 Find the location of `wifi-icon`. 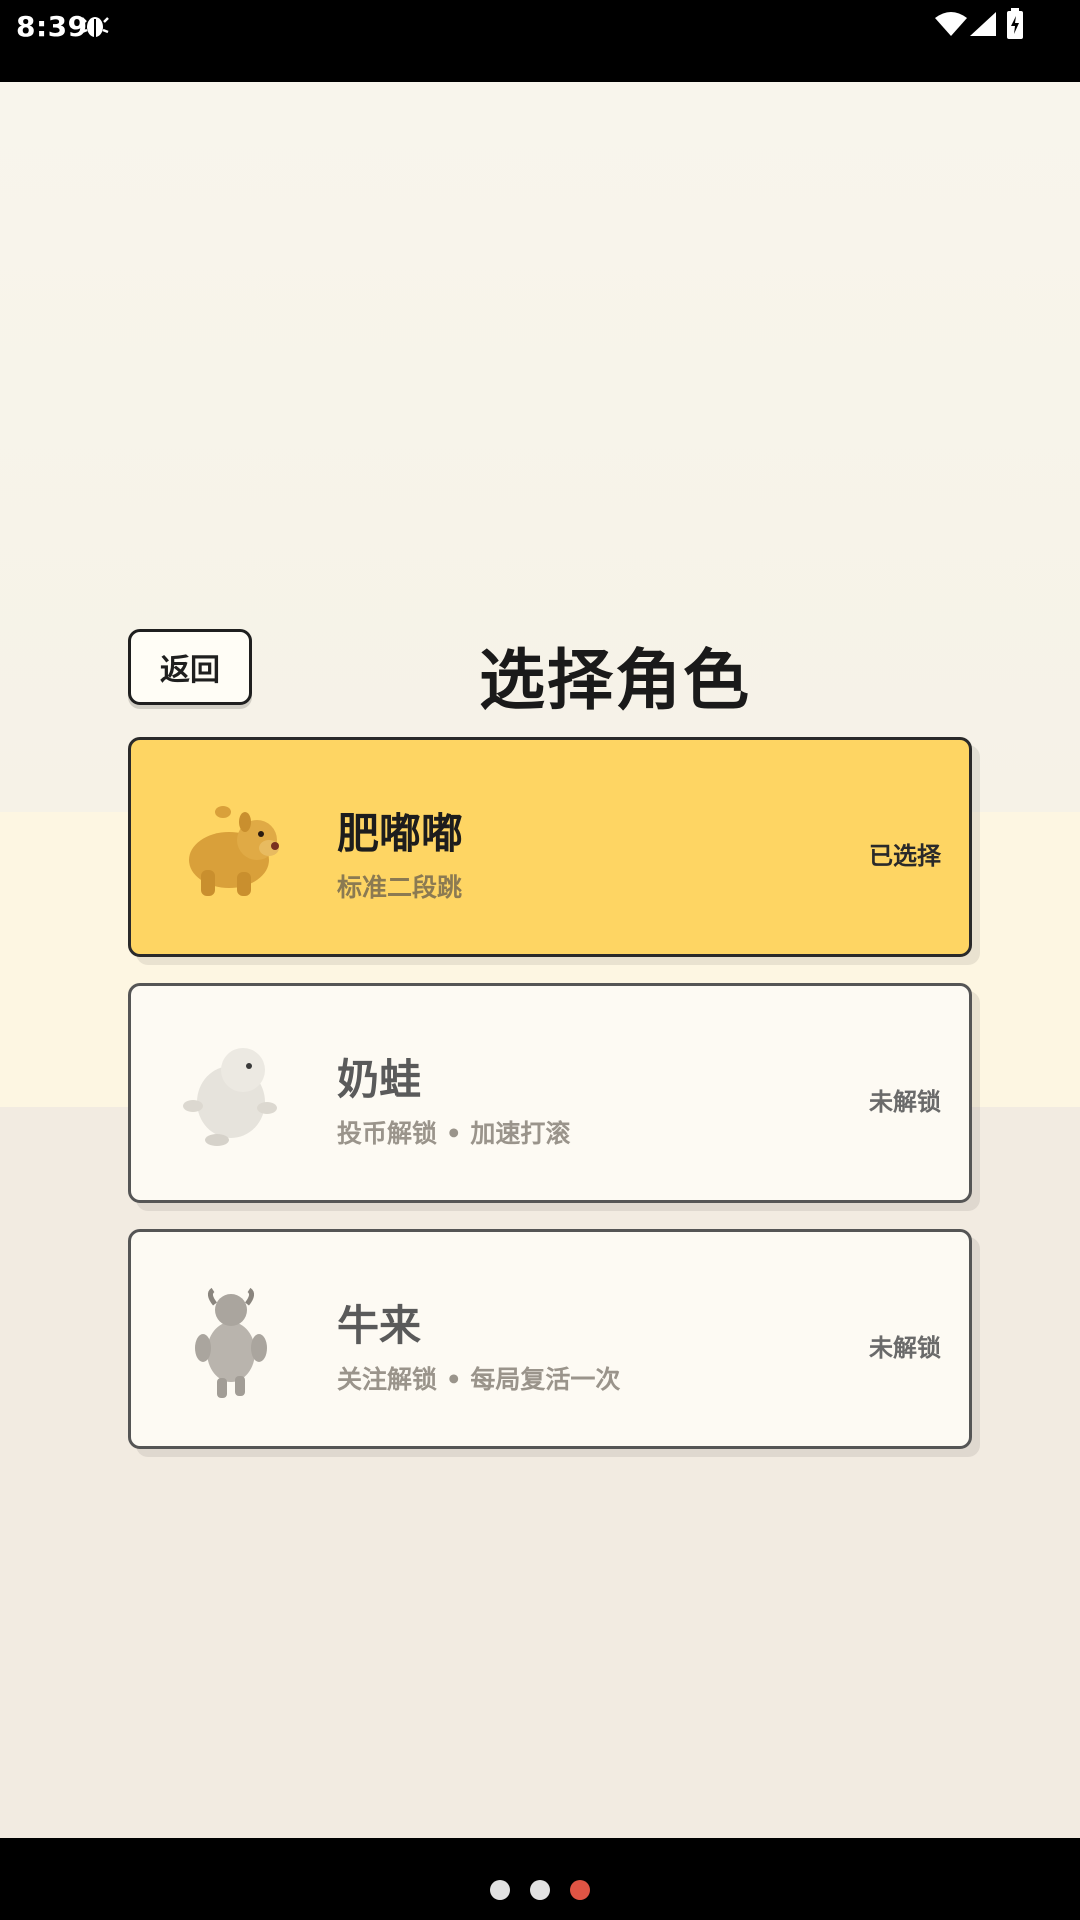

wifi-icon is located at coordinates (951, 24).